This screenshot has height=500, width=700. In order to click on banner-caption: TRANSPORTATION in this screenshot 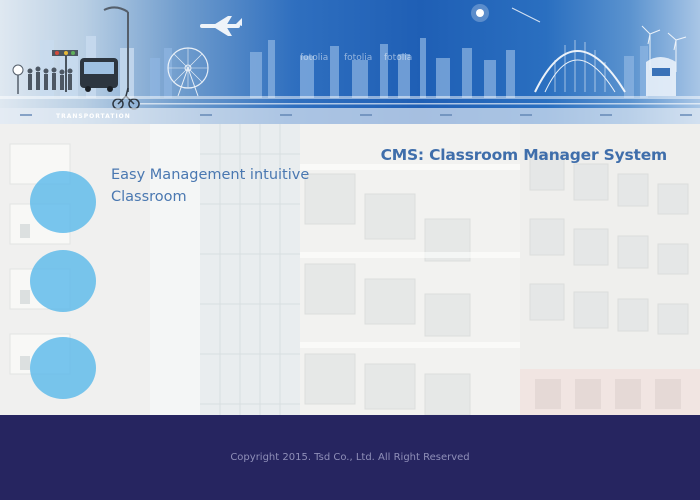, I will do `click(93, 116)`.